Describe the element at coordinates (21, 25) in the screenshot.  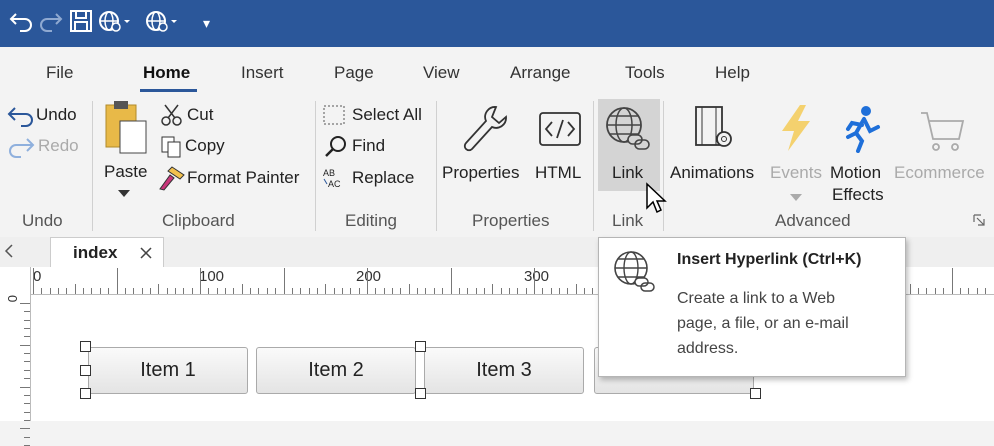
I see `undo-icon` at that location.